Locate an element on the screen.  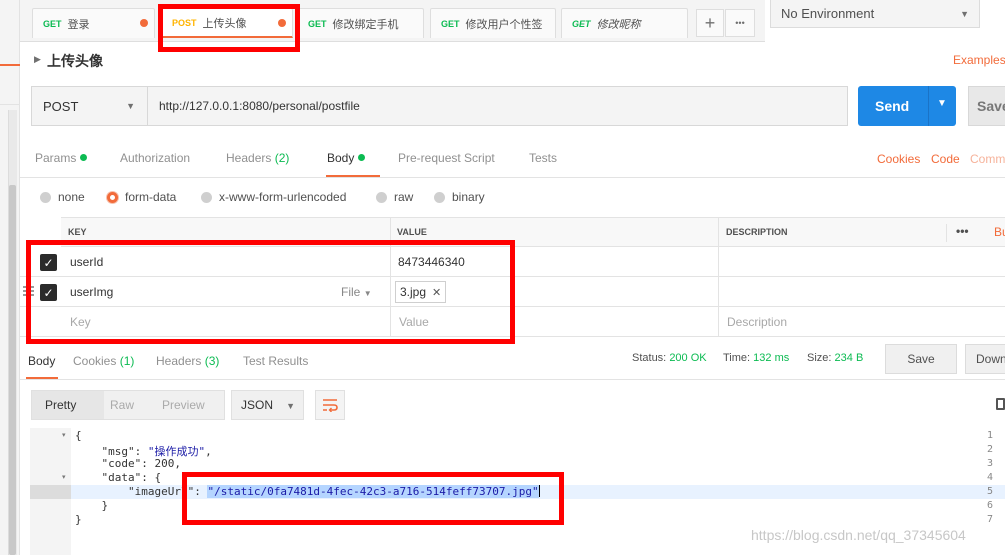
tab-change-nickname: GET 修改昵称 is located at coordinates (624, 23).